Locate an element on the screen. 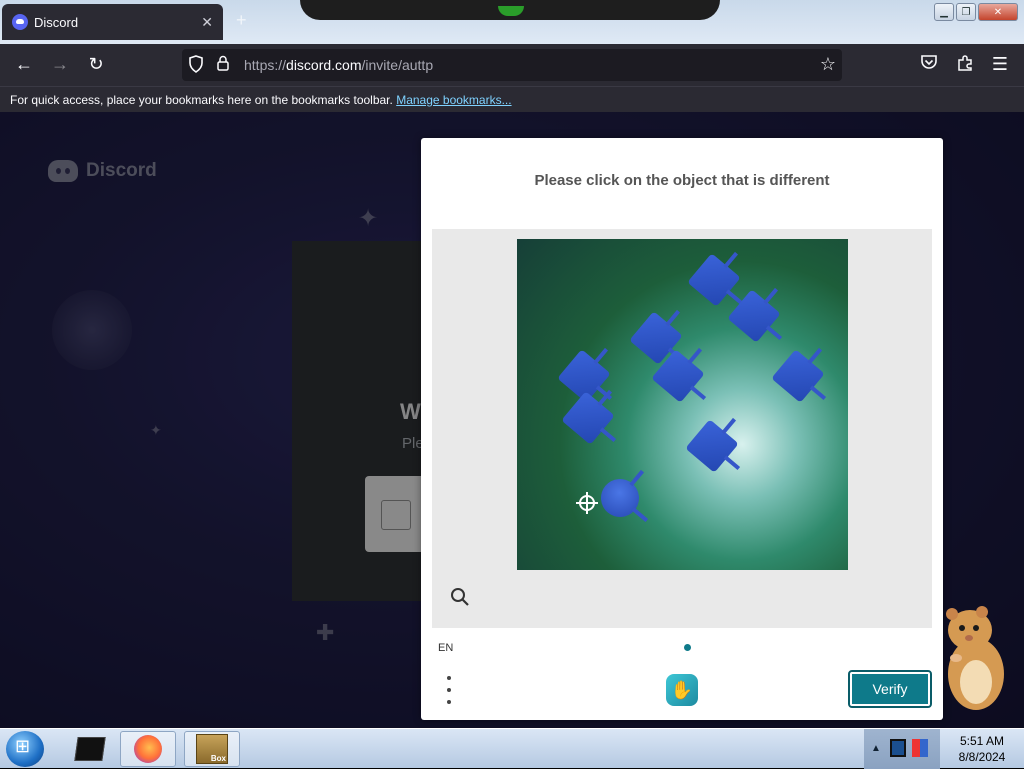  back-icon: ← is located at coordinates (24, 64).